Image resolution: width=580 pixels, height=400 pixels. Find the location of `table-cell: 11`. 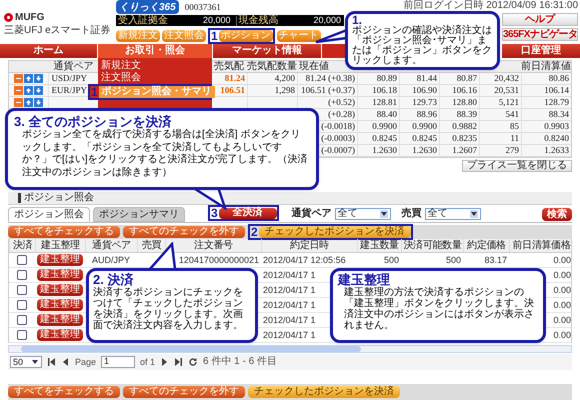

table-cell: 11 is located at coordinates (514, 138).